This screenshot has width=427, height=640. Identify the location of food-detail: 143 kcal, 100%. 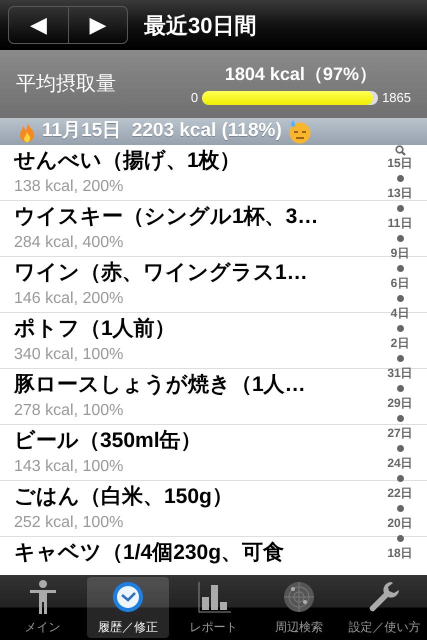
(69, 467).